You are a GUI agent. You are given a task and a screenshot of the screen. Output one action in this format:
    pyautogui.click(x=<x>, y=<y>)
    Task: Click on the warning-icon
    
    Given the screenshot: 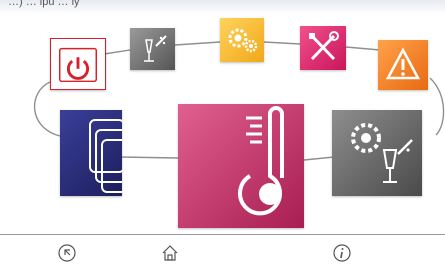 What is the action you would take?
    pyautogui.click(x=403, y=63)
    